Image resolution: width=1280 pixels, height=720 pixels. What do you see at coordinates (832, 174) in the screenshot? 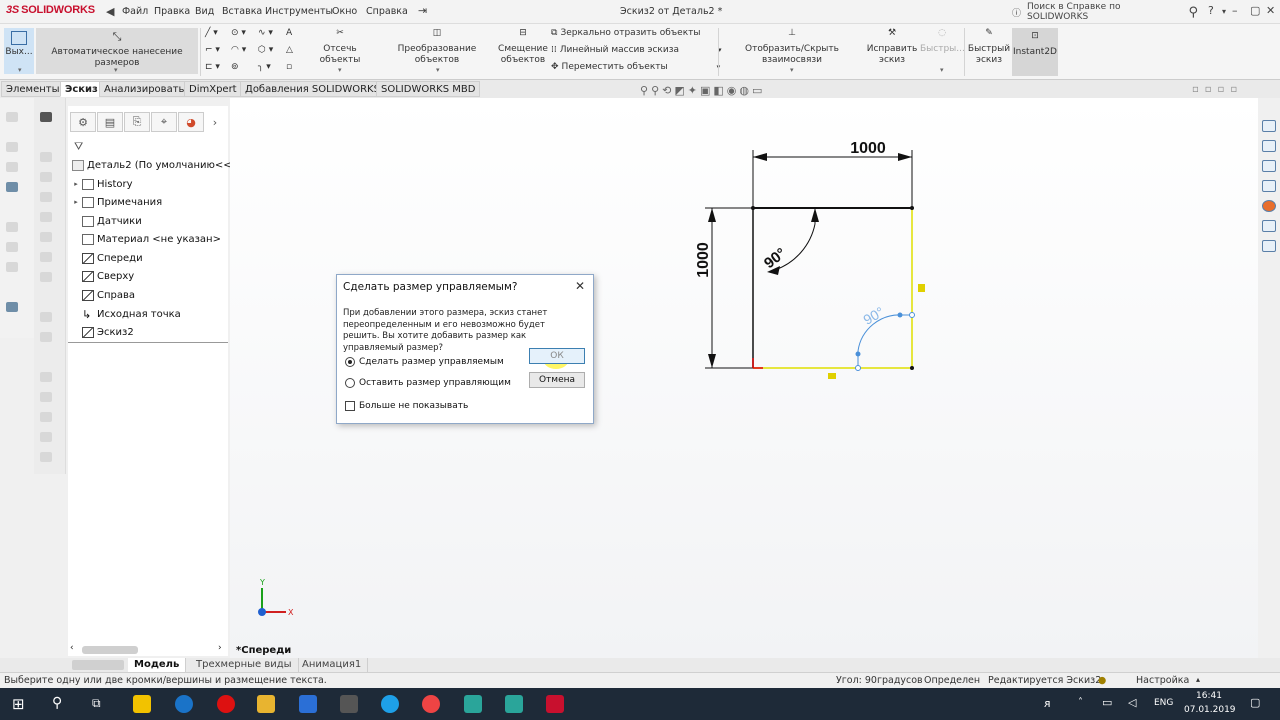
I see `horizontal-dimension: 1000` at bounding box center [832, 174].